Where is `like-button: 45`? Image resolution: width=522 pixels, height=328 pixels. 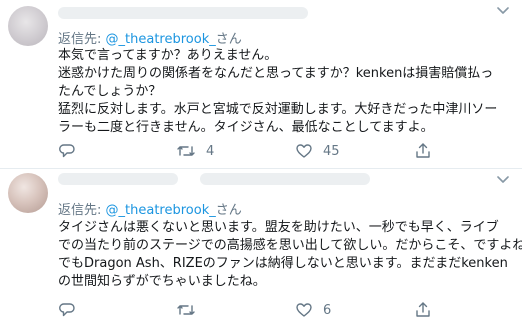 like-button: 45 is located at coordinates (317, 151).